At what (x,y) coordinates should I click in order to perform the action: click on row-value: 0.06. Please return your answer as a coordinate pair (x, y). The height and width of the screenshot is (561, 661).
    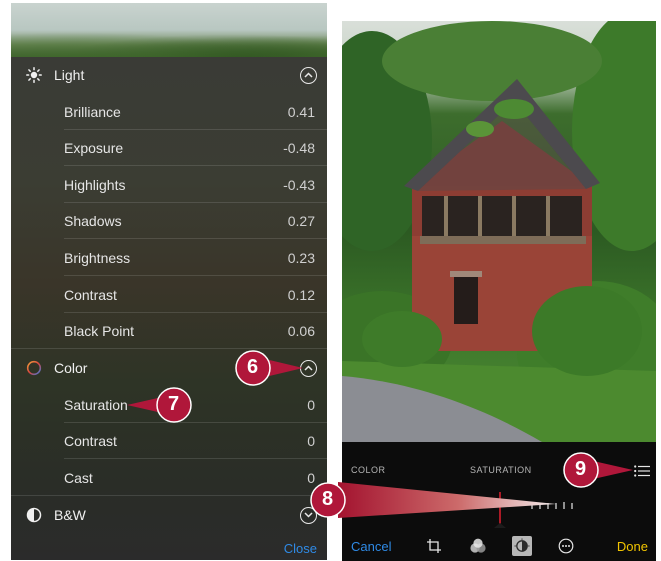
    Looking at the image, I should click on (301, 331).